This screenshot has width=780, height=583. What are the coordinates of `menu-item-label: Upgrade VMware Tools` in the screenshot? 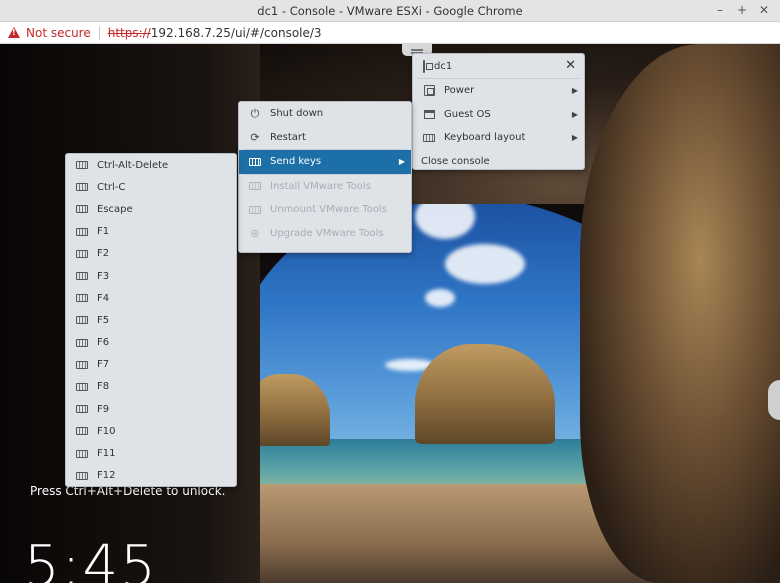 It's located at (327, 233).